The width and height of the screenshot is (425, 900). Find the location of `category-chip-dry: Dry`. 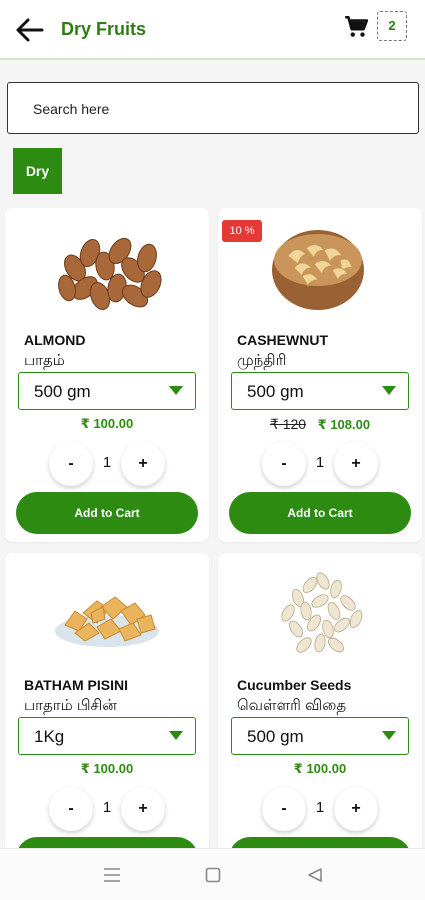

category-chip-dry: Dry is located at coordinates (37, 171).